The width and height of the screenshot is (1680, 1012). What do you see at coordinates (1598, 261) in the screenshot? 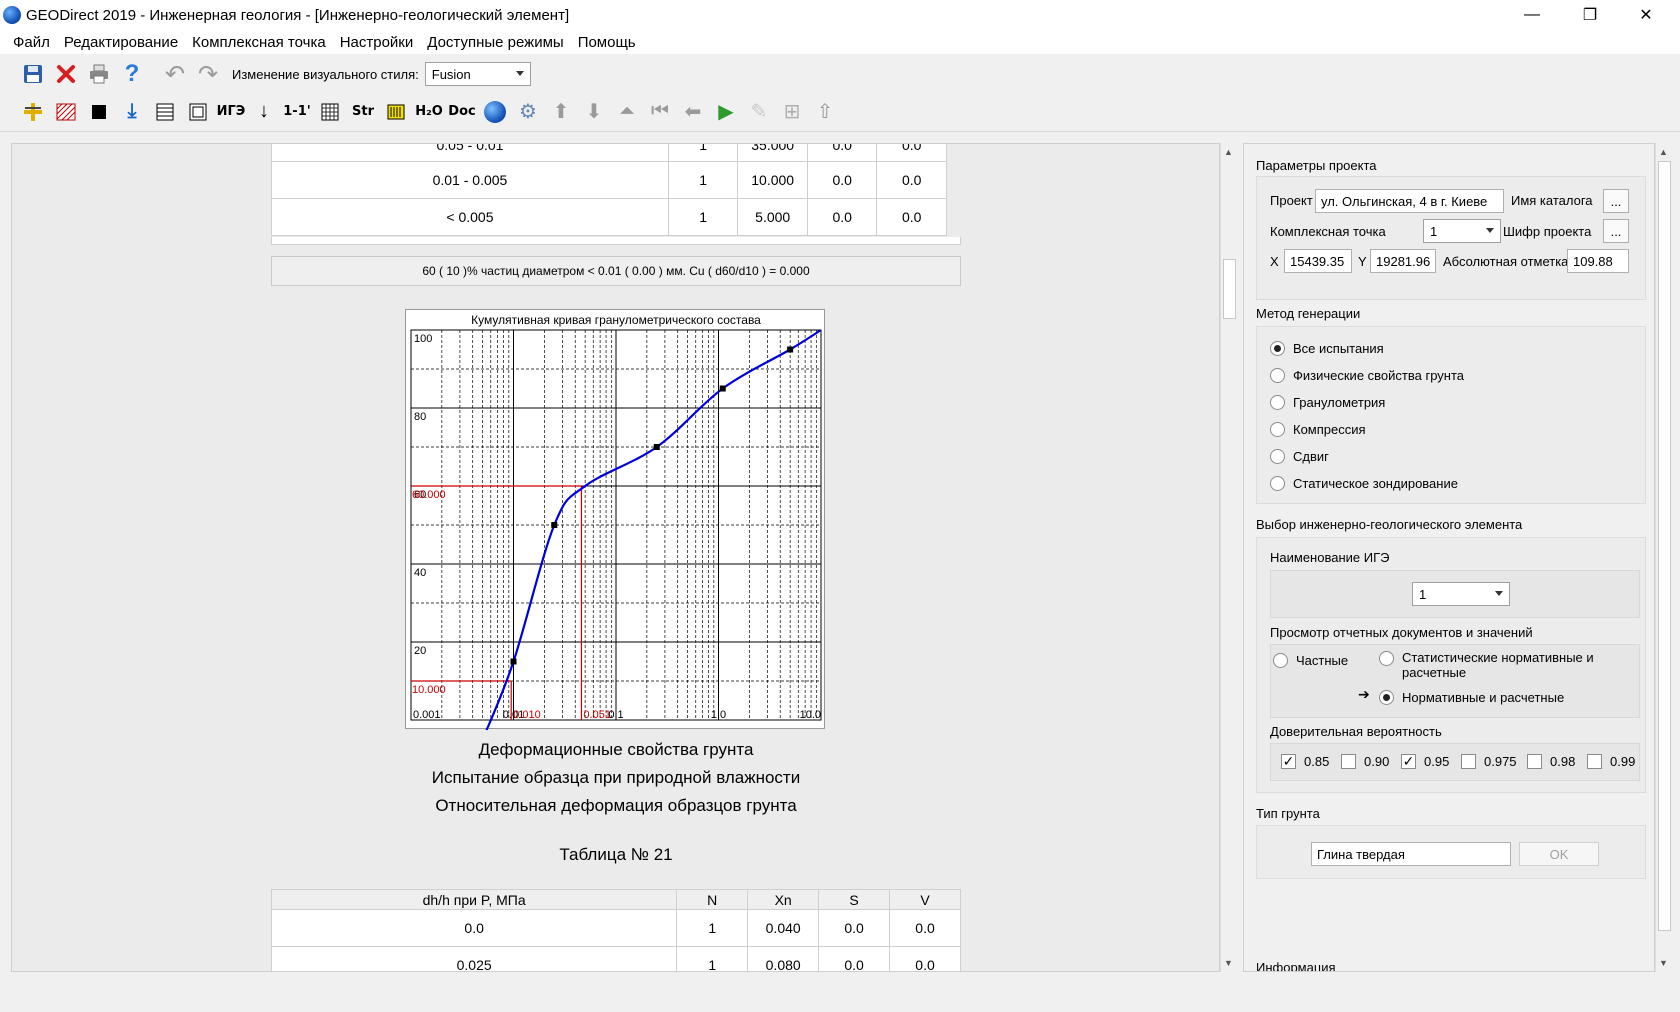
I see `abs-elevation-field: 109.88` at bounding box center [1598, 261].